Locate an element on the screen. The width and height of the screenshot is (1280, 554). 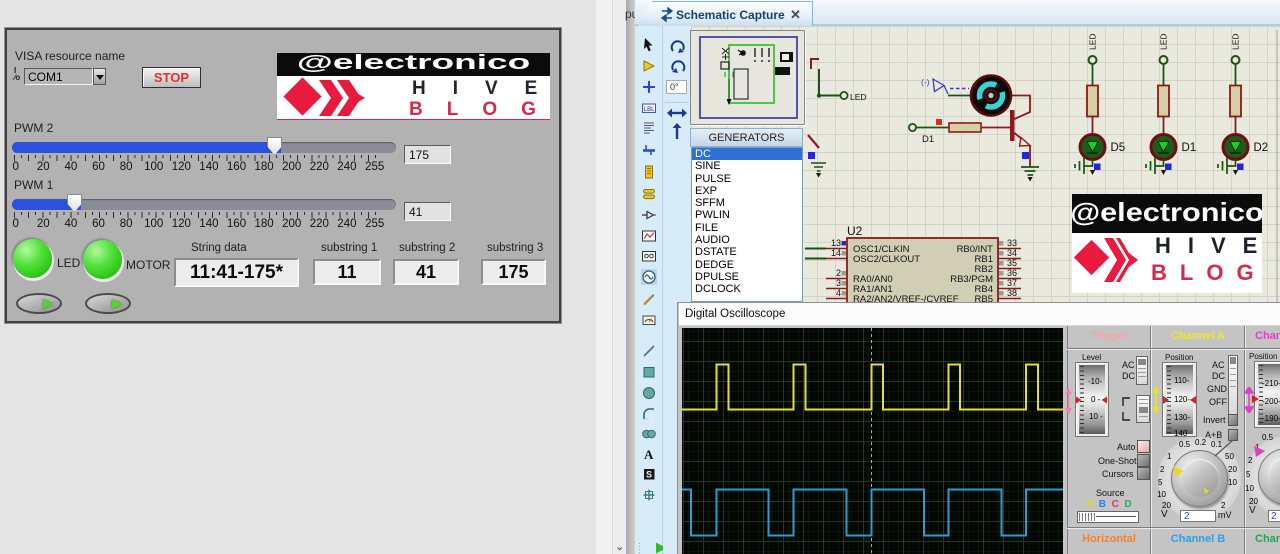
svg-text: 33 is located at coordinates (1012, 243).